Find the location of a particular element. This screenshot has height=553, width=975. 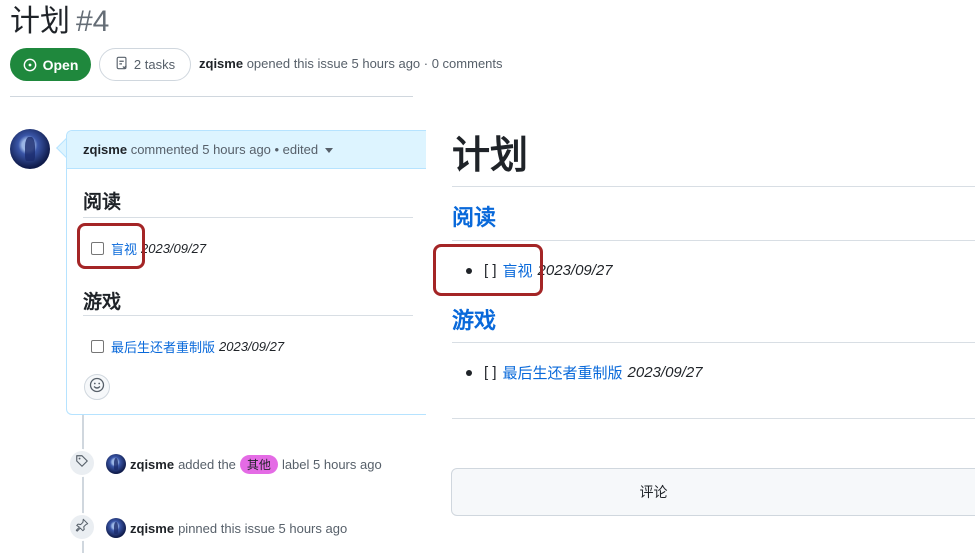

bullet is located at coordinates (469, 372).